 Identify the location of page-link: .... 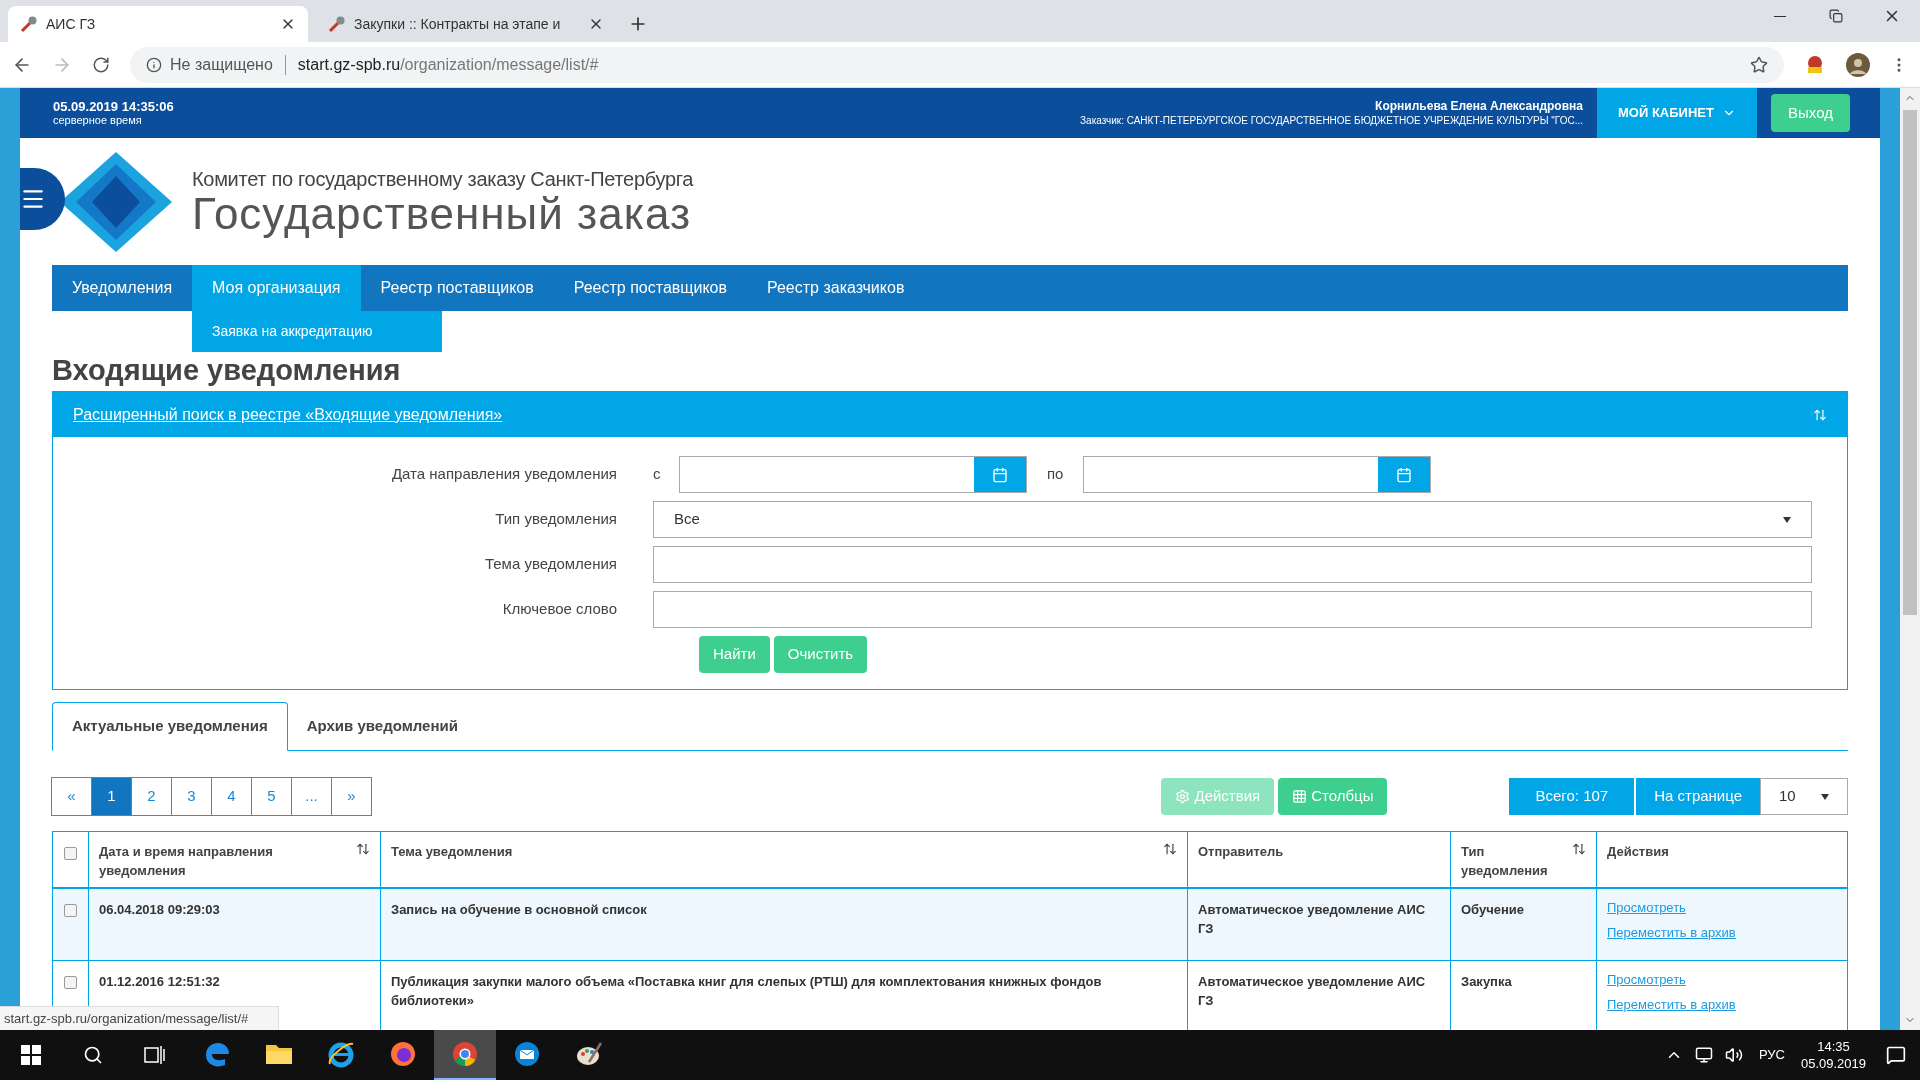
(311, 796).